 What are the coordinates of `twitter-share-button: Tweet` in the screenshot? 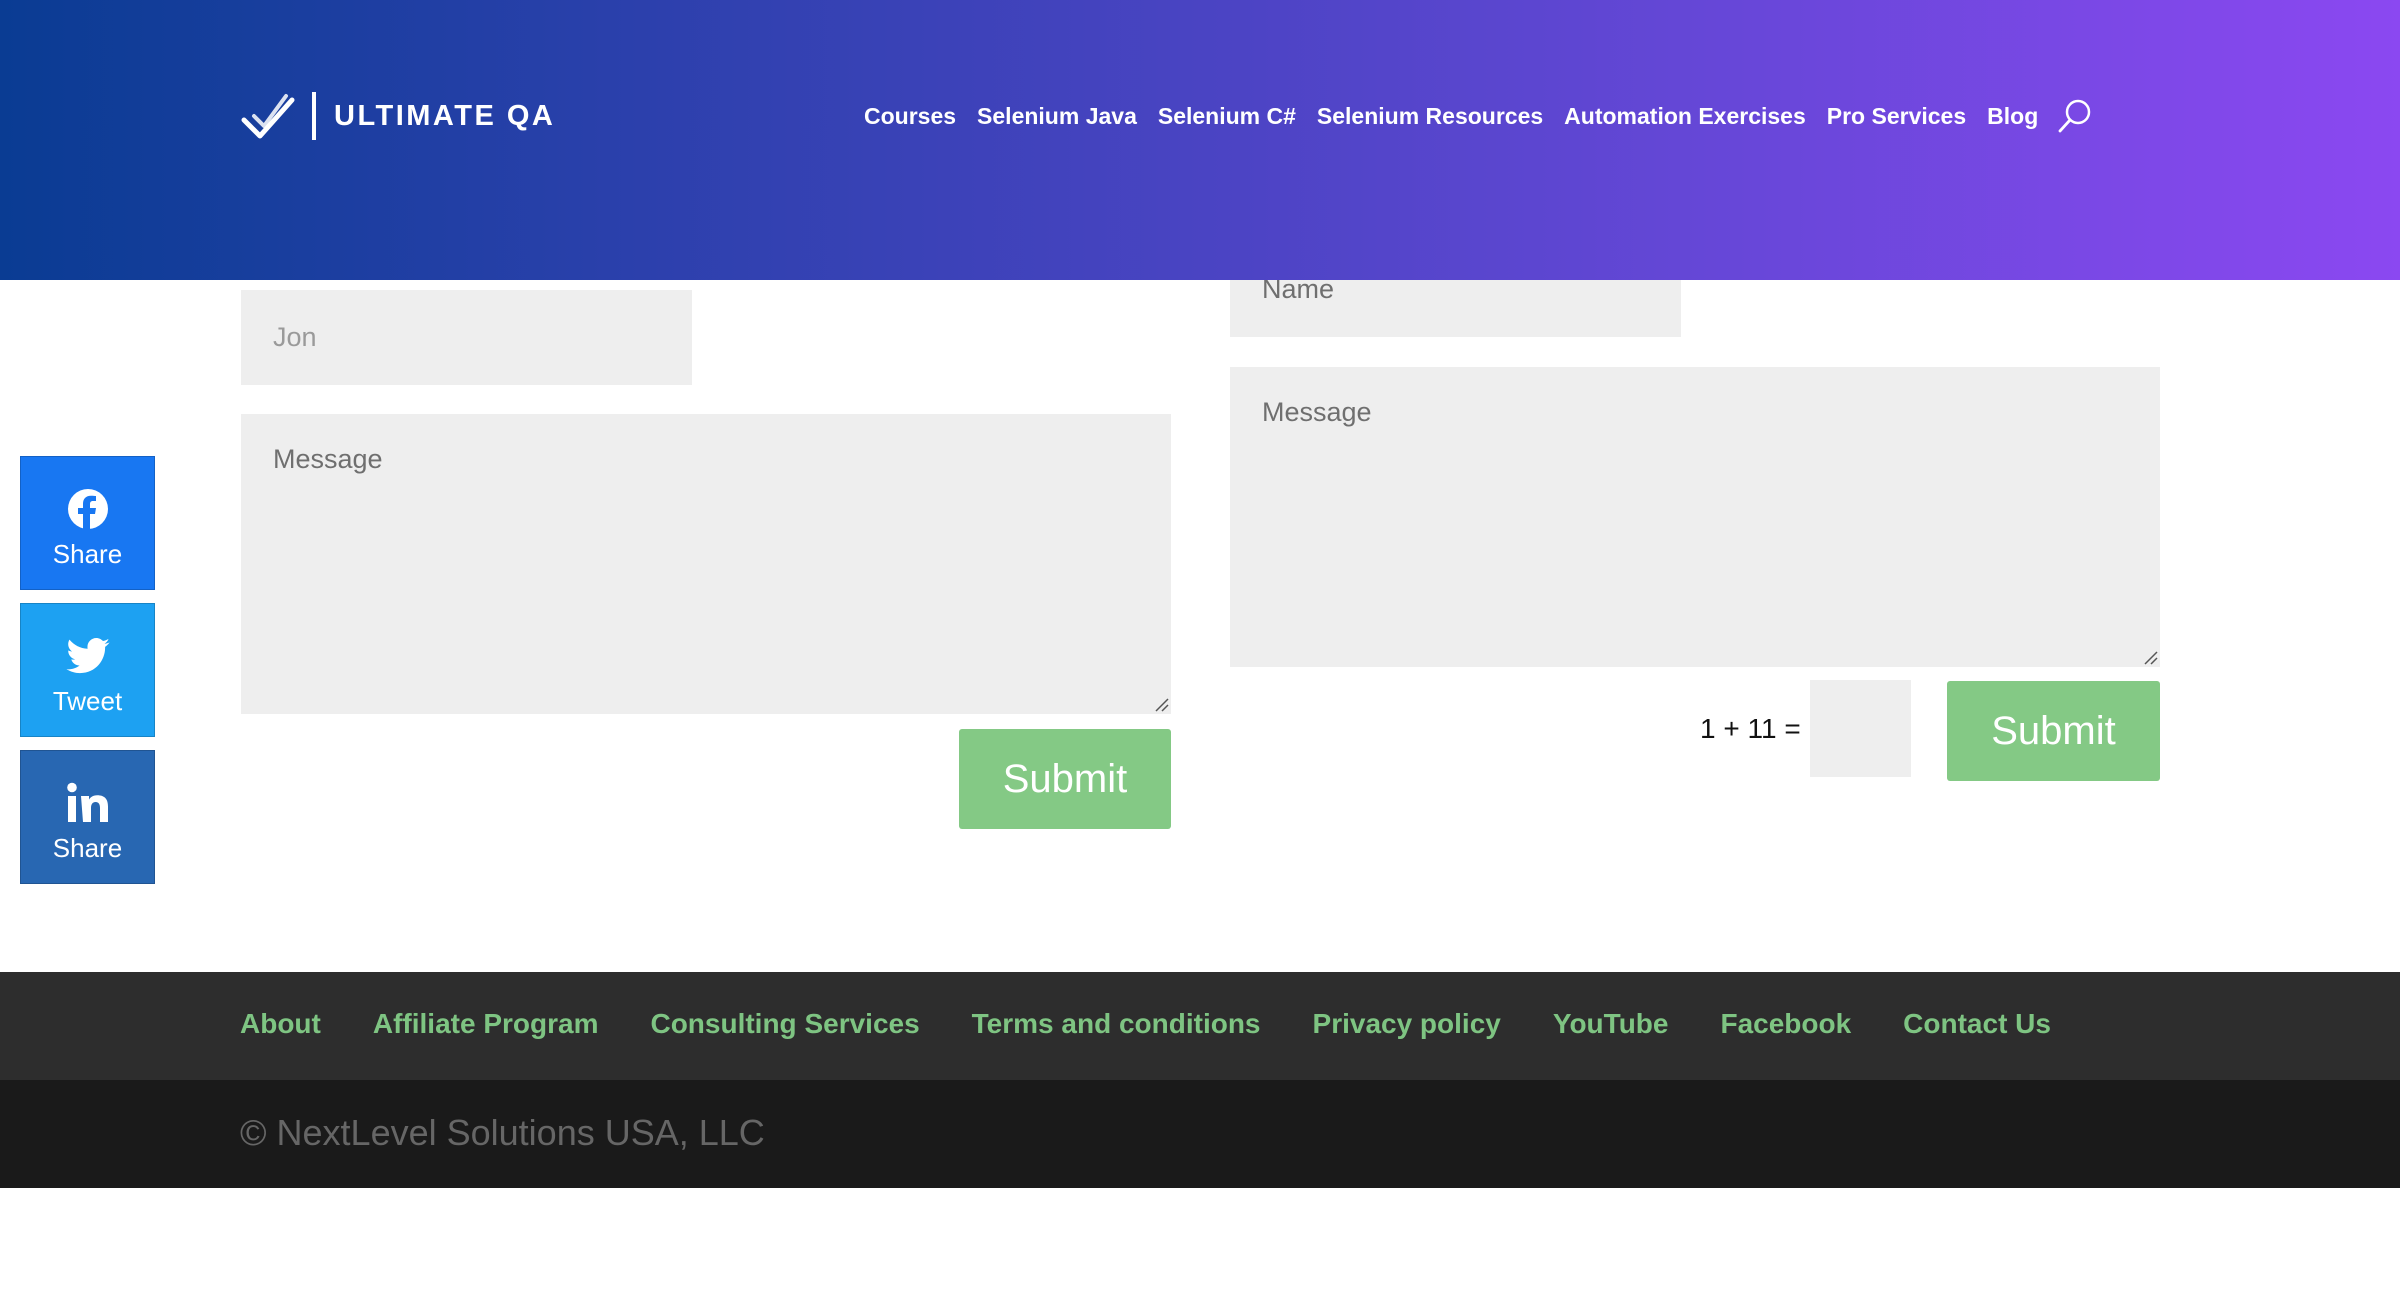 It's located at (87, 670).